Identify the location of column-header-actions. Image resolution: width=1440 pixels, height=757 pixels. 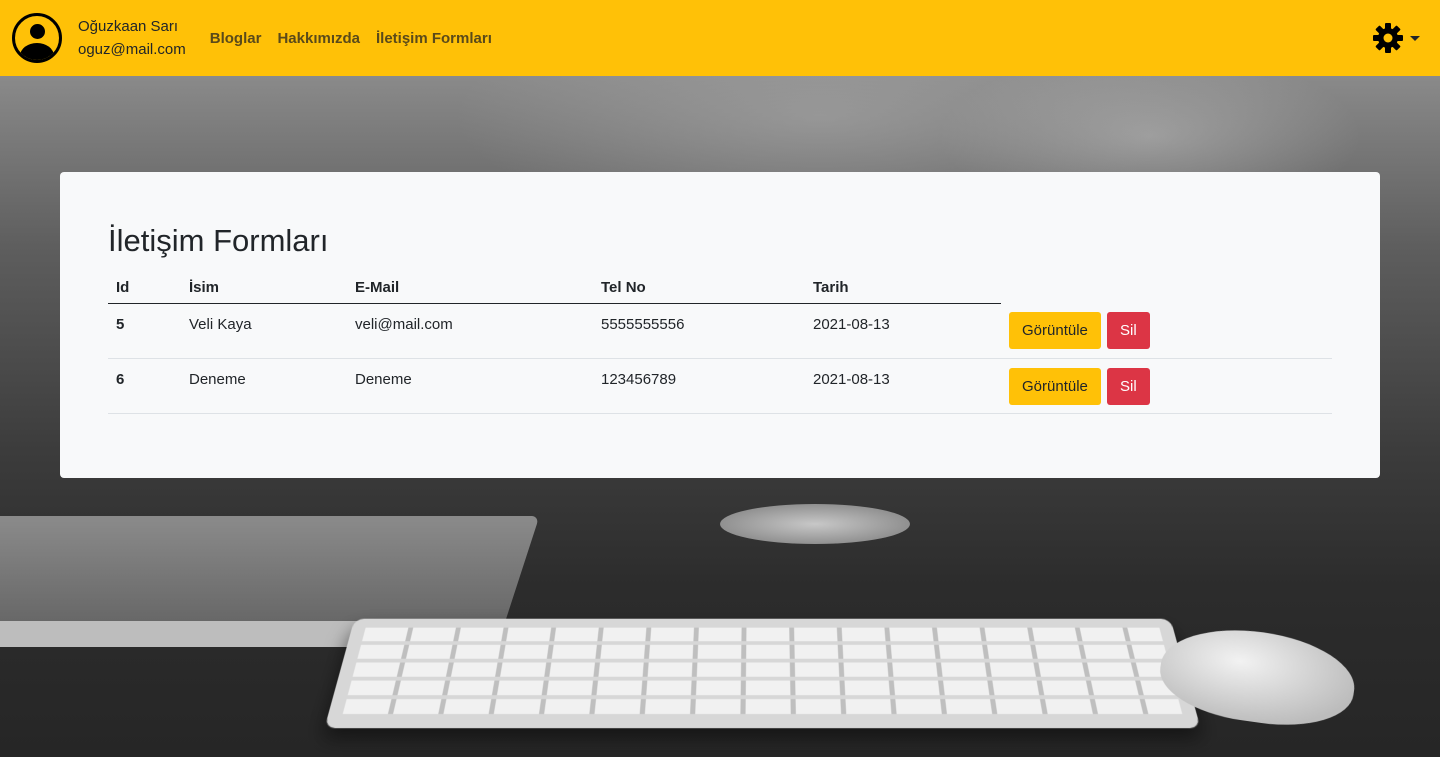
(1166, 287).